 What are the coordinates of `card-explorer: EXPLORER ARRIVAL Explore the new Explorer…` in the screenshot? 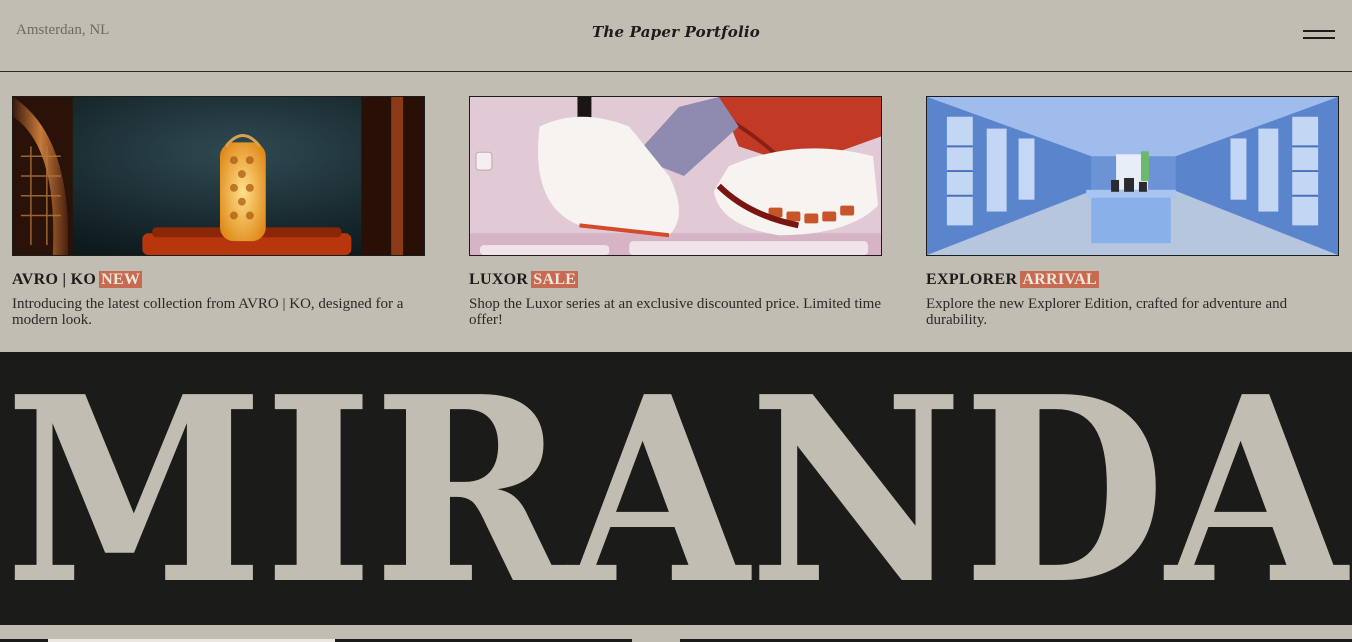 It's located at (1132, 212).